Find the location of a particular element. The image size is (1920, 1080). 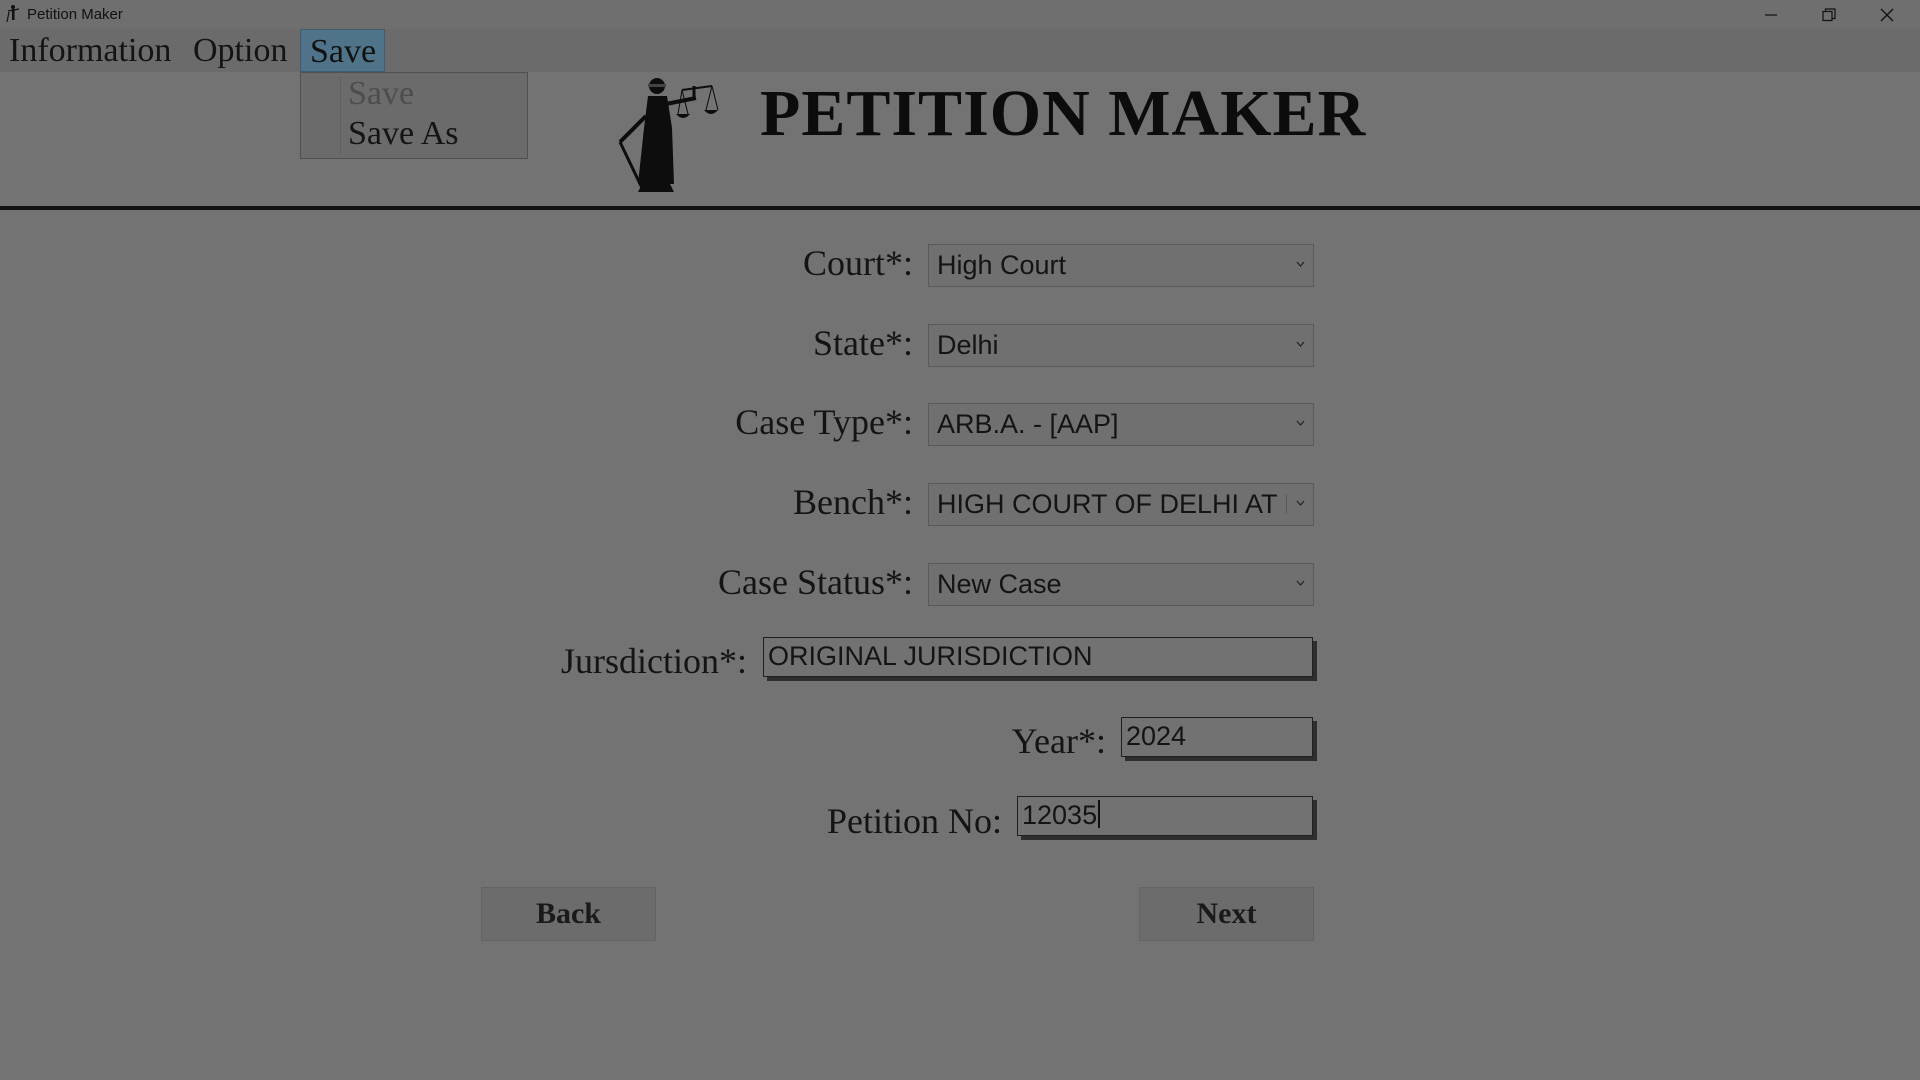

state-value: Delhi is located at coordinates (968, 345).